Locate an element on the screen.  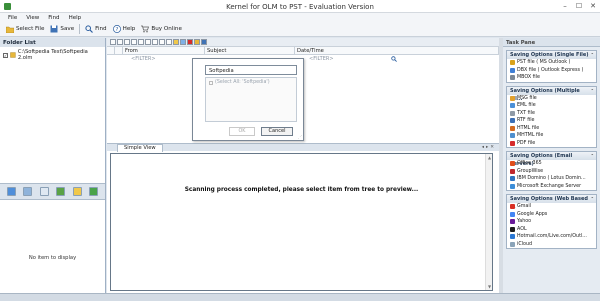
menu-help: Help is located at coordinates (75, 18).